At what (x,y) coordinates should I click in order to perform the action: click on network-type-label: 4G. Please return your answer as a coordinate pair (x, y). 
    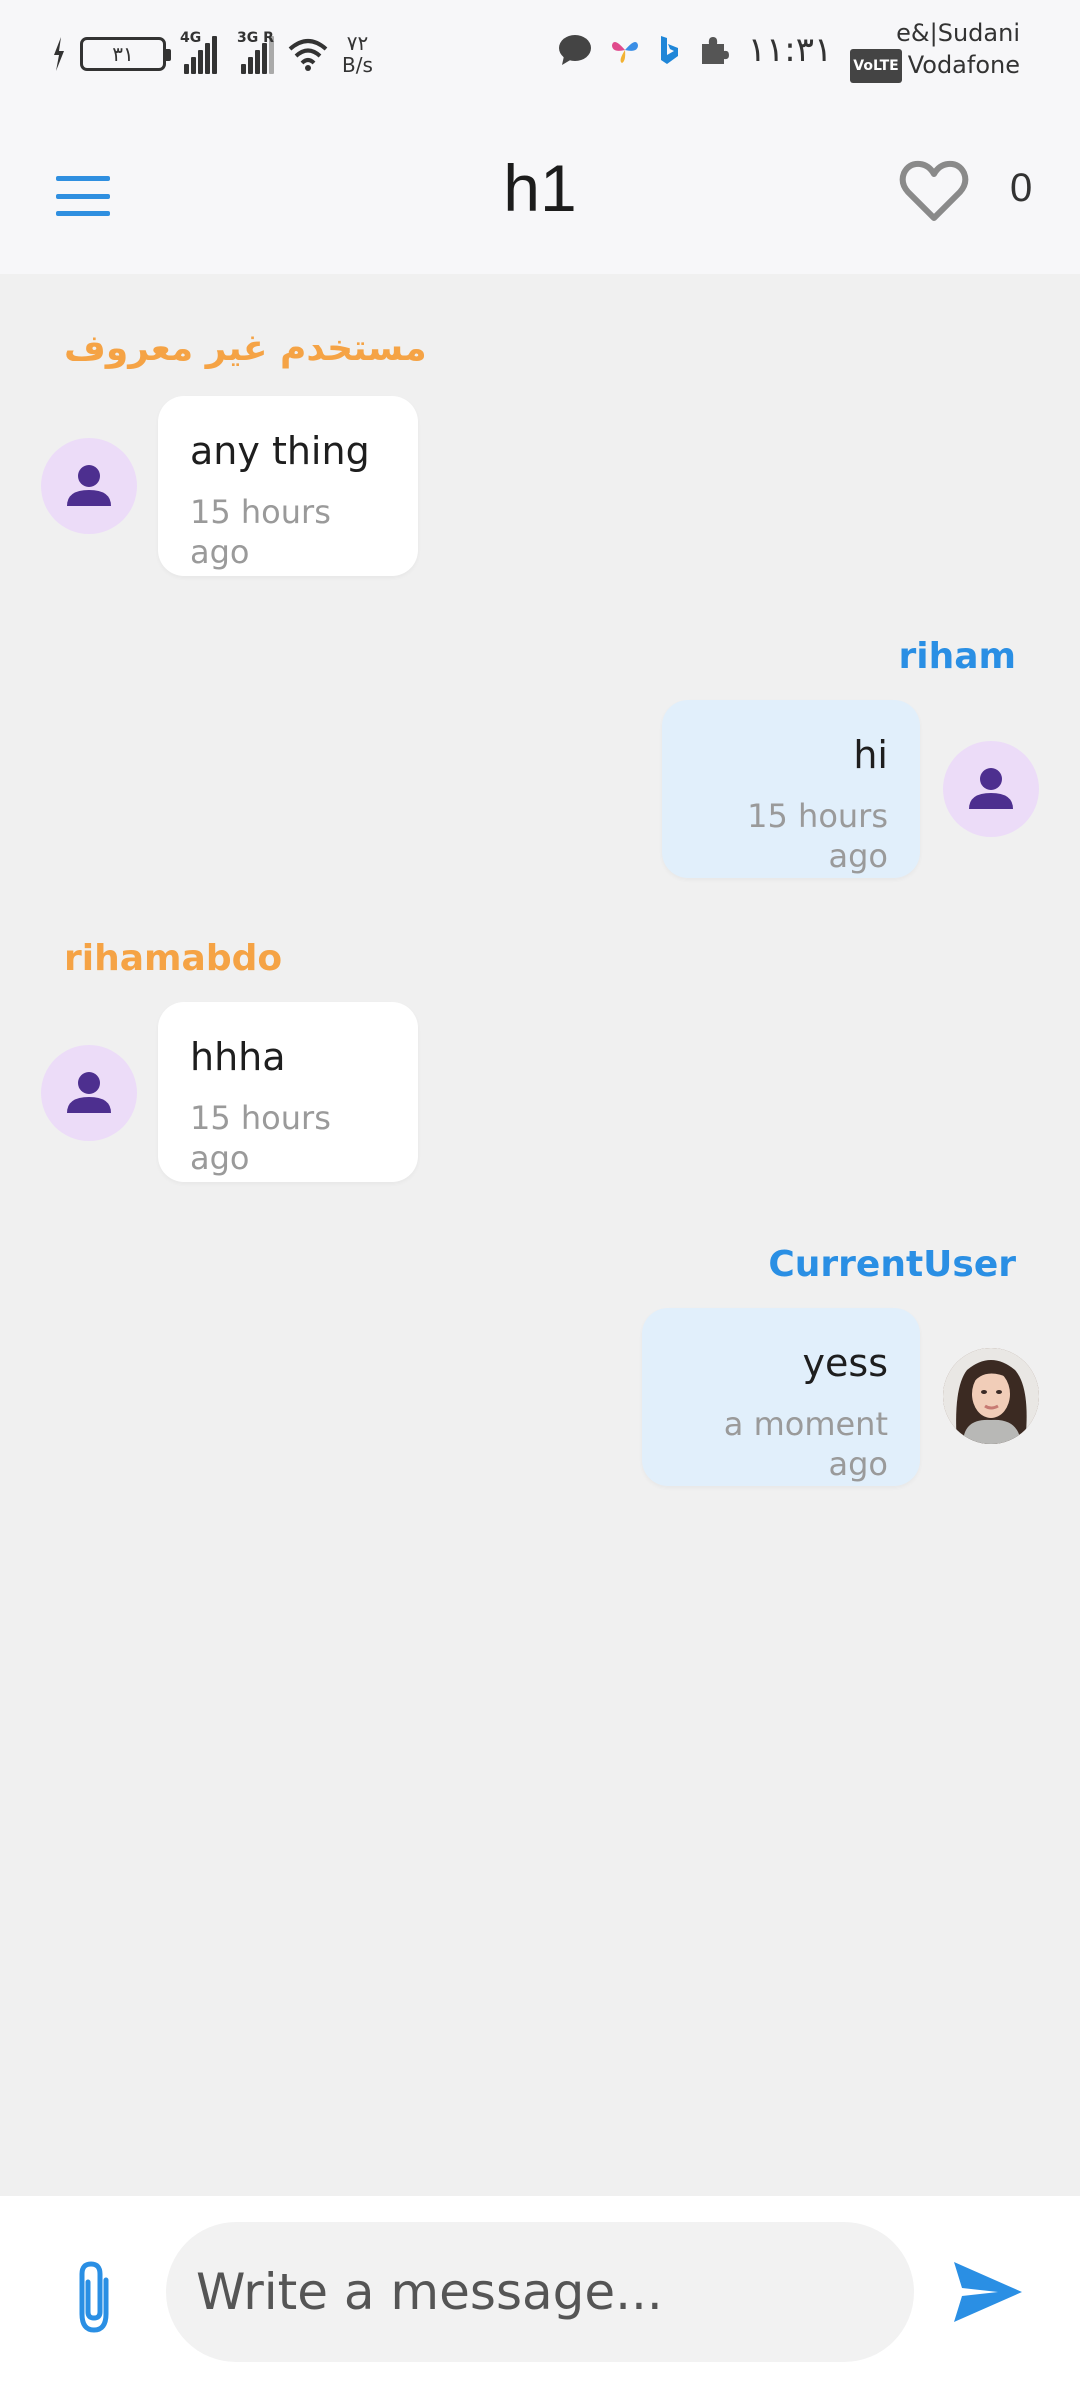
    Looking at the image, I should click on (191, 38).